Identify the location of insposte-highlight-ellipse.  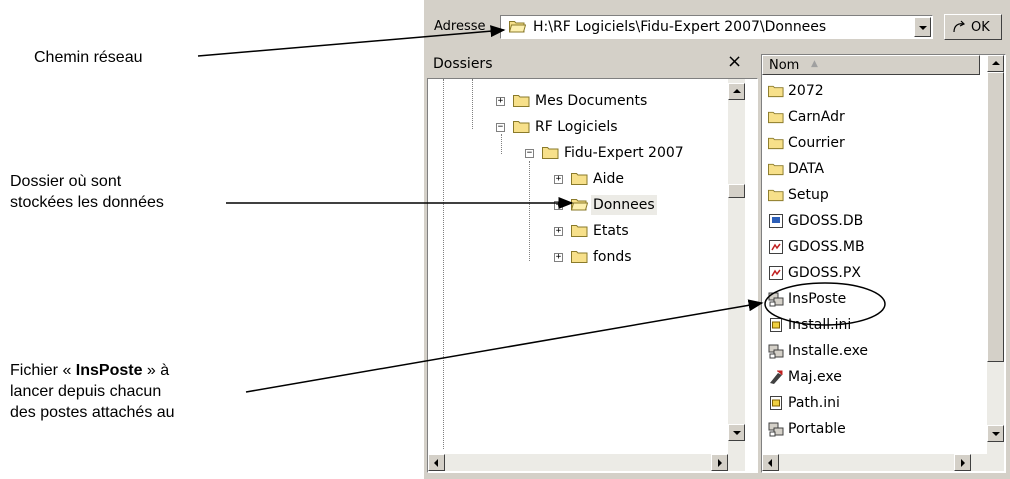
(825, 304).